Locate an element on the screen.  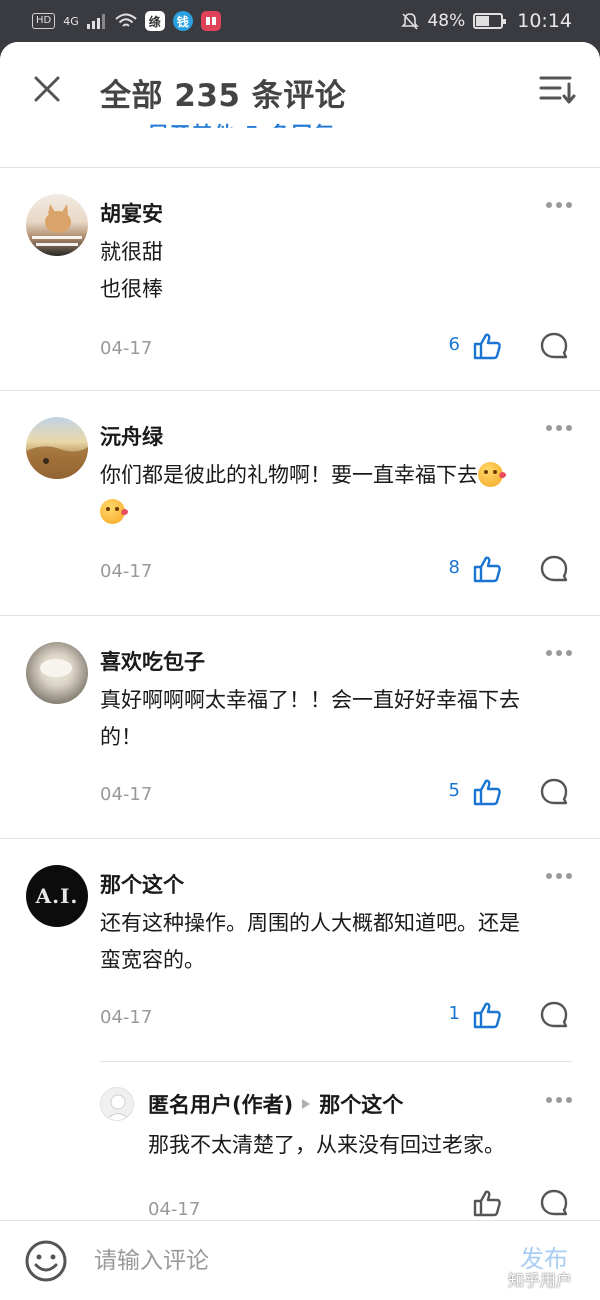
reply-text: 那我不太清楚了，从来没有回过老家。 is located at coordinates (326, 1145).